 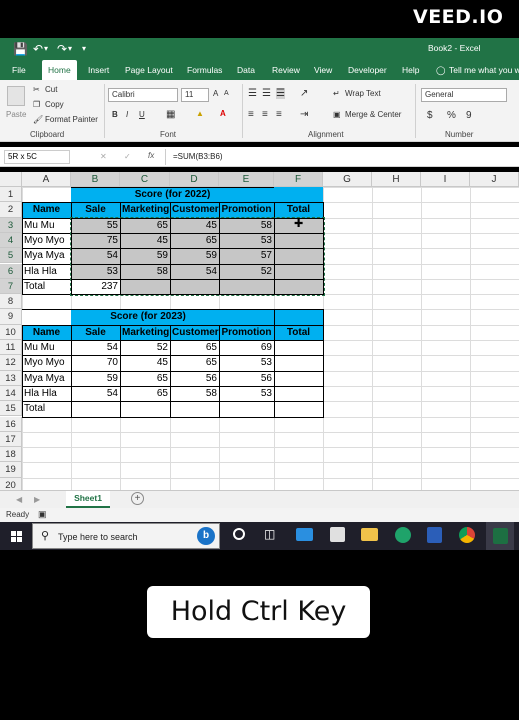 What do you see at coordinates (38, 49) in the screenshot?
I see `undo-icon: ↶` at bounding box center [38, 49].